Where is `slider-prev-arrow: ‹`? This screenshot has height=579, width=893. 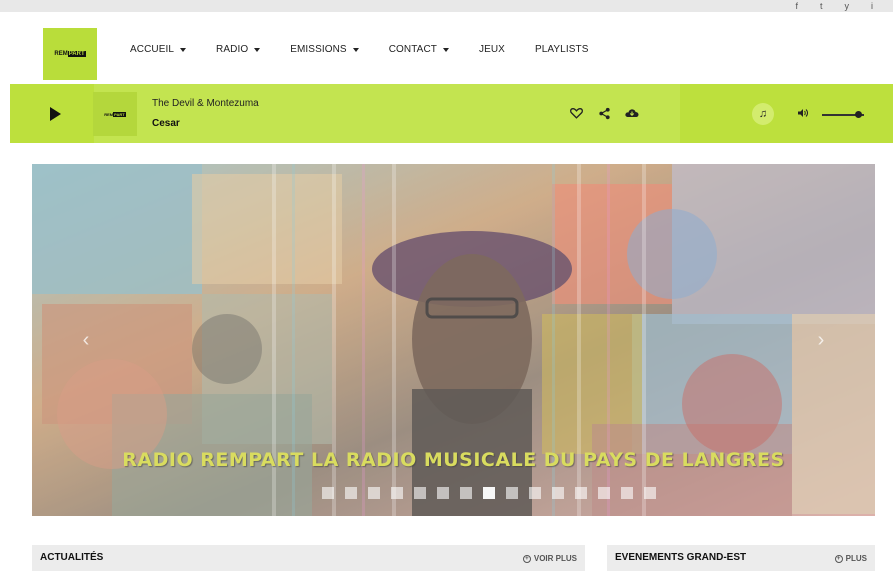
slider-prev-arrow: ‹ is located at coordinates (86, 340).